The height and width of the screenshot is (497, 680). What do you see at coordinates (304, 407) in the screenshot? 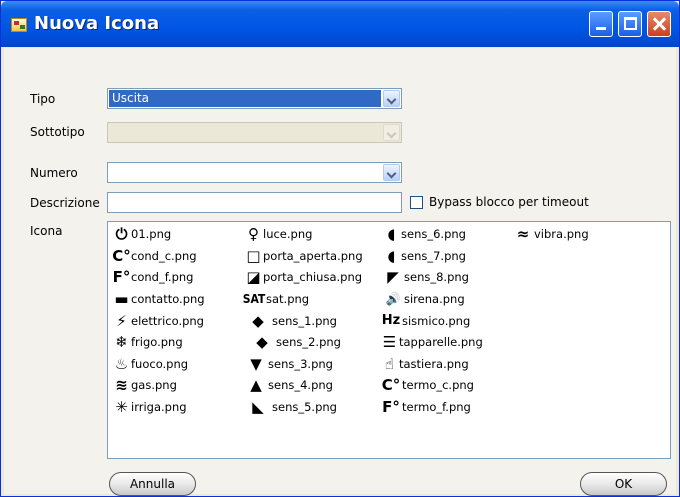
I see `list-item-label: sens_5.png` at bounding box center [304, 407].